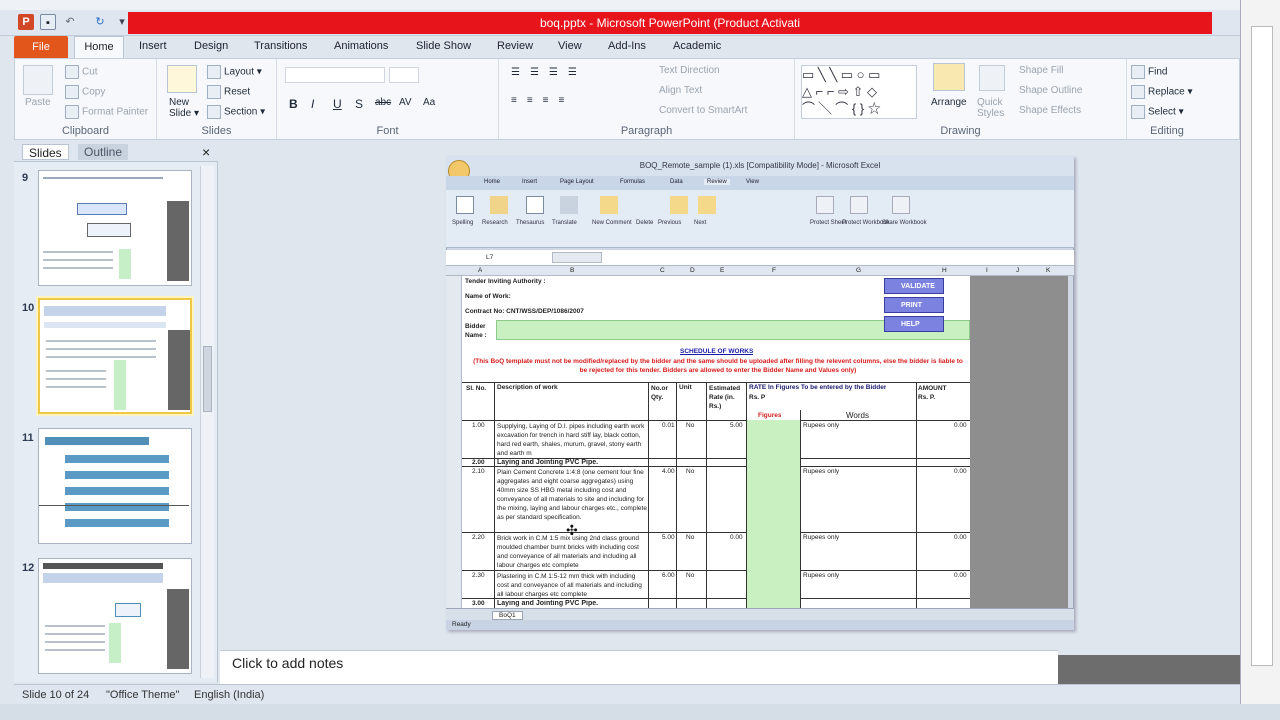 The width and height of the screenshot is (1280, 720). Describe the element at coordinates (717, 182) in the screenshot. I see `excel-tab: Review` at that location.